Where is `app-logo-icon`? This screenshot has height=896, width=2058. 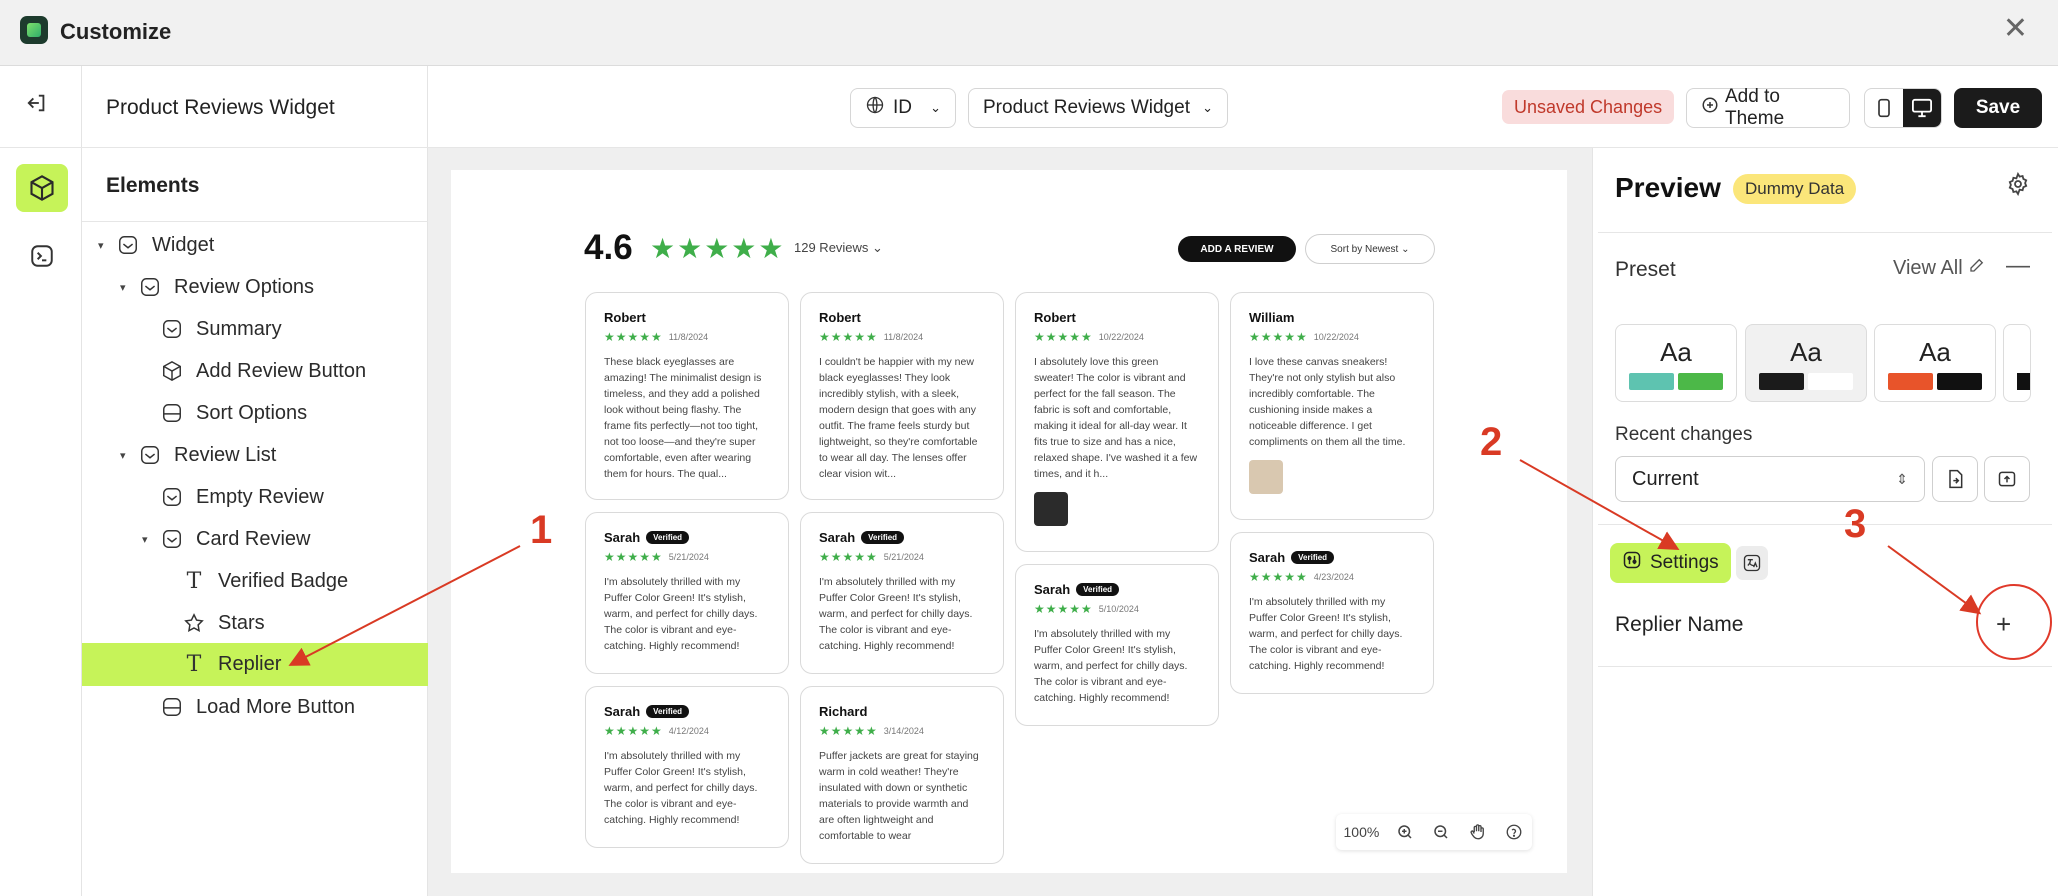 app-logo-icon is located at coordinates (34, 30).